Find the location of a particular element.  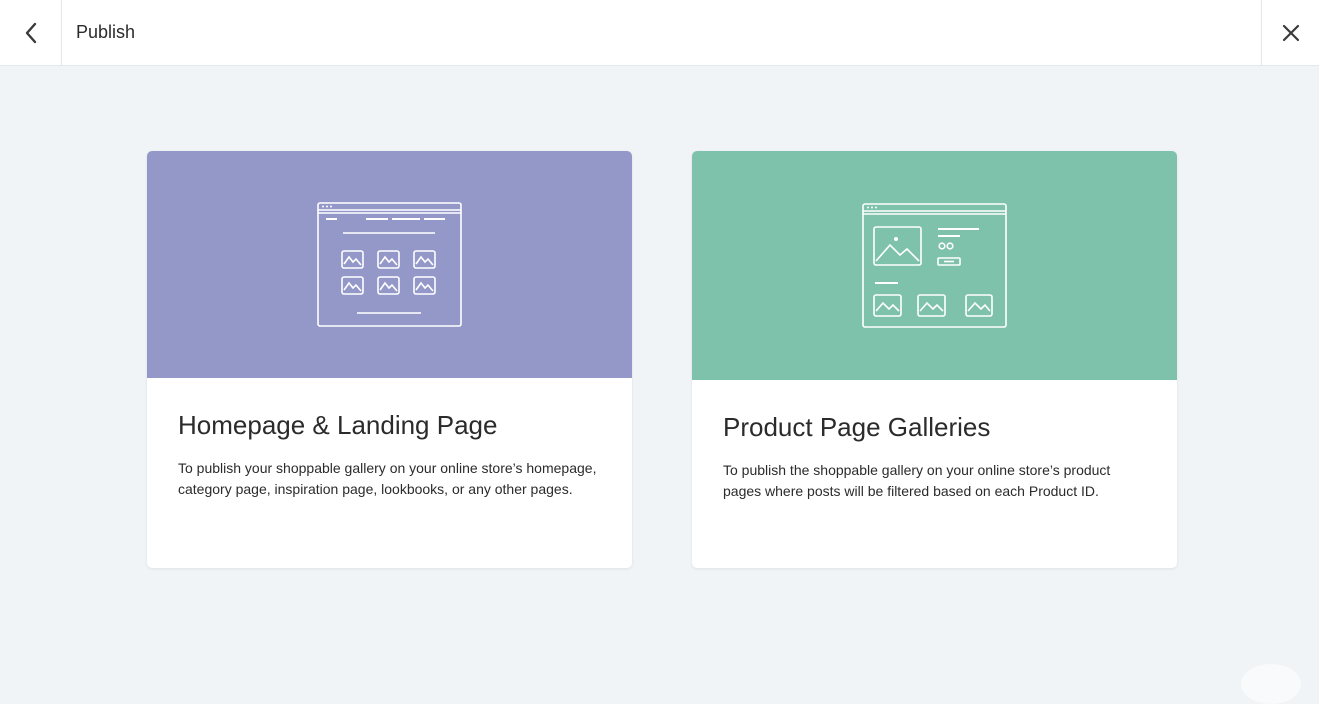

card-title: Product Page Galleries is located at coordinates (934, 427).